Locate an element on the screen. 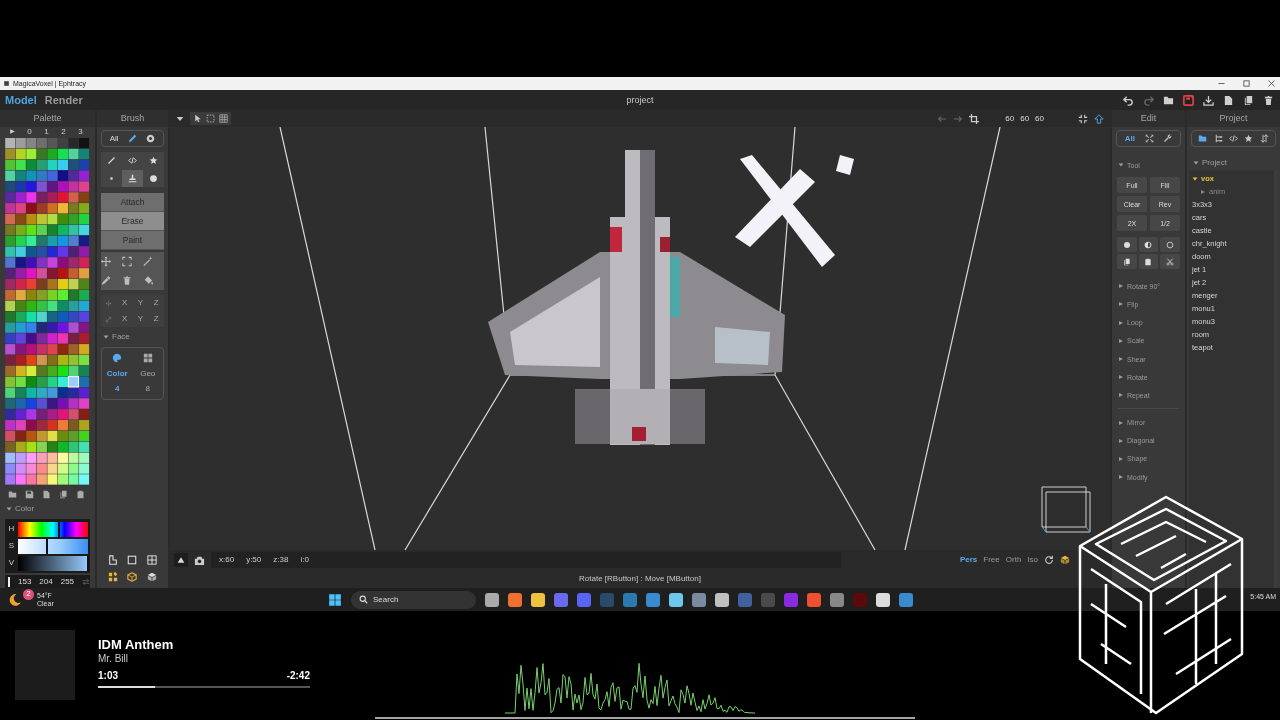 Image resolution: width=1280 pixels, height=720 pixels. face-mode-button: Geo 8 is located at coordinates (147, 373).